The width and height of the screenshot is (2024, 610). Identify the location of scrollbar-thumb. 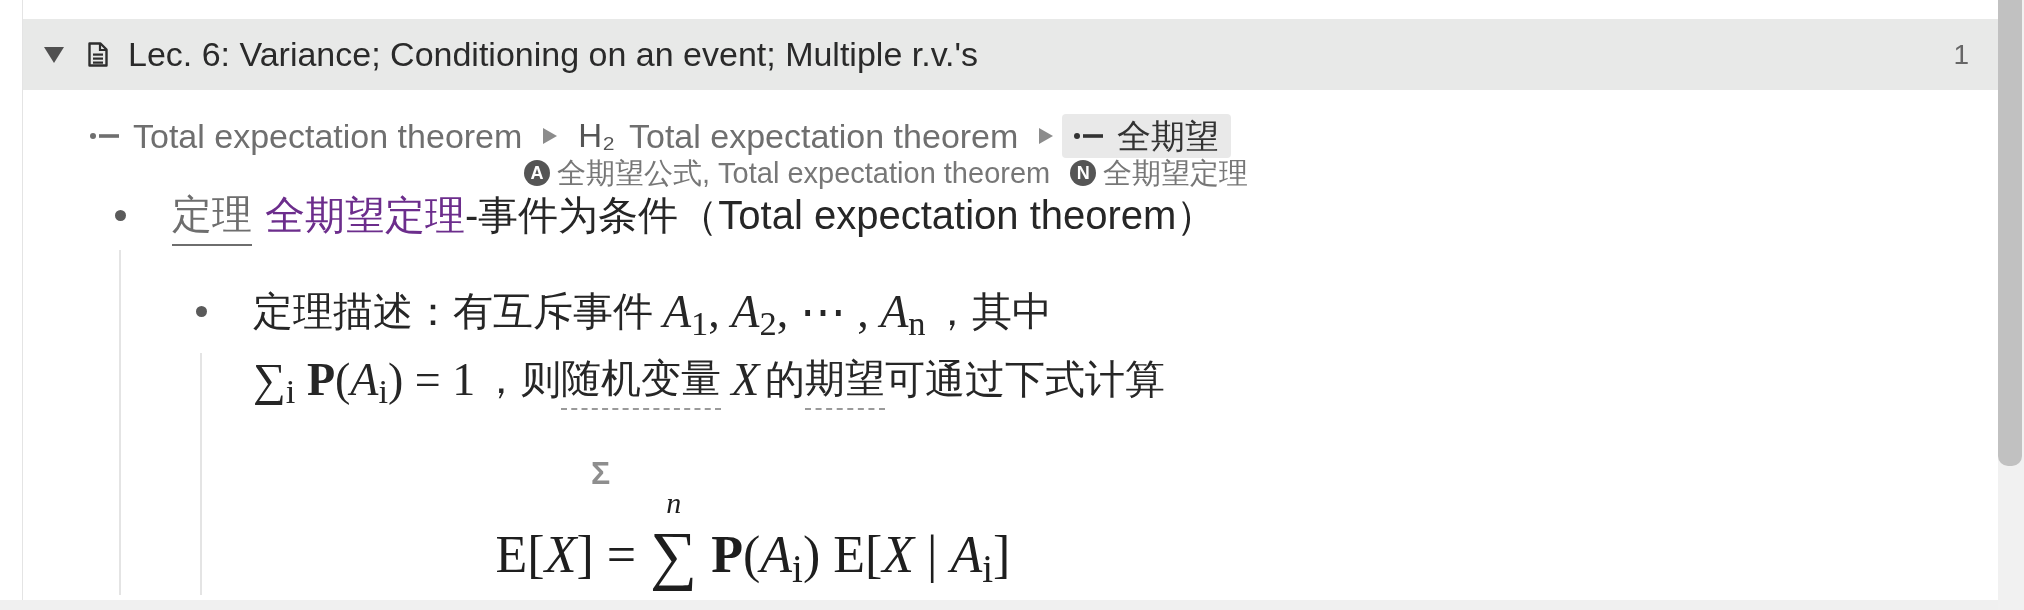
(2010, 233).